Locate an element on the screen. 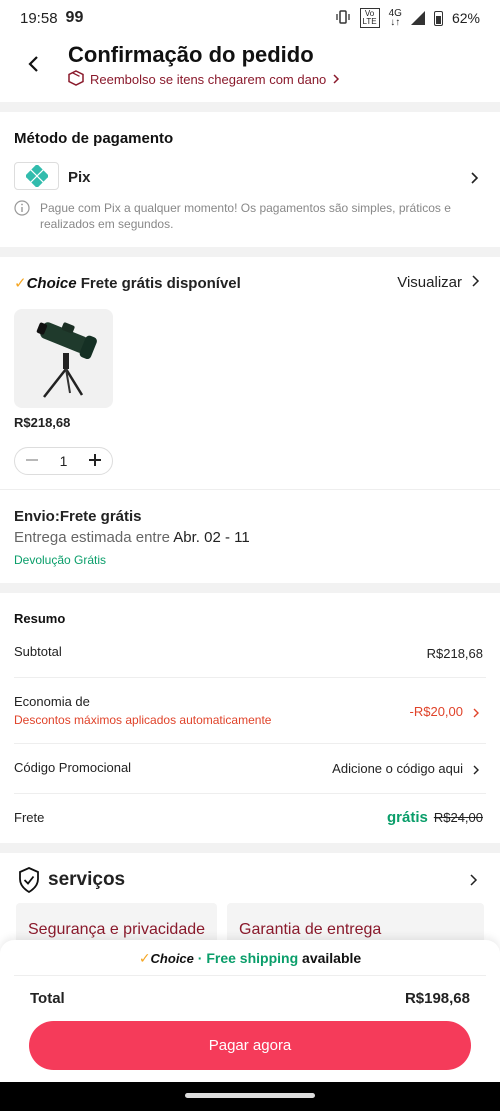  savings-label: Economia de is located at coordinates (52, 701).